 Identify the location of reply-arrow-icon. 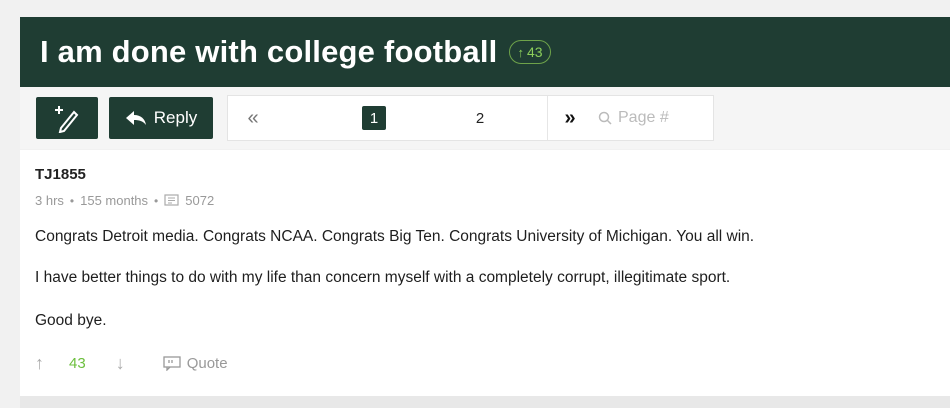
(135, 118).